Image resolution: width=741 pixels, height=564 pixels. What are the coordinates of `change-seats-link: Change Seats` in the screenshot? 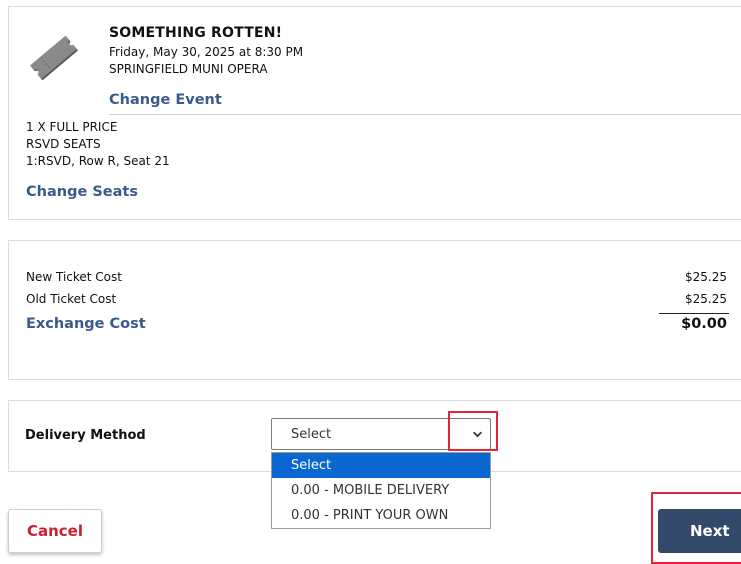 It's located at (82, 192).